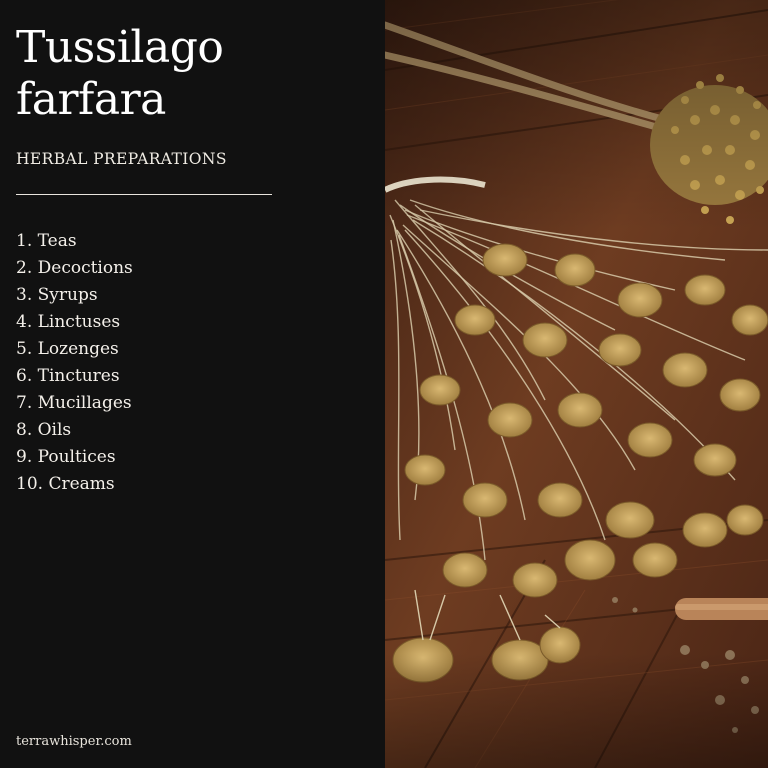 The image size is (768, 768). Describe the element at coordinates (120, 47) in the screenshot. I see `title-line-1: Tussilago` at that location.